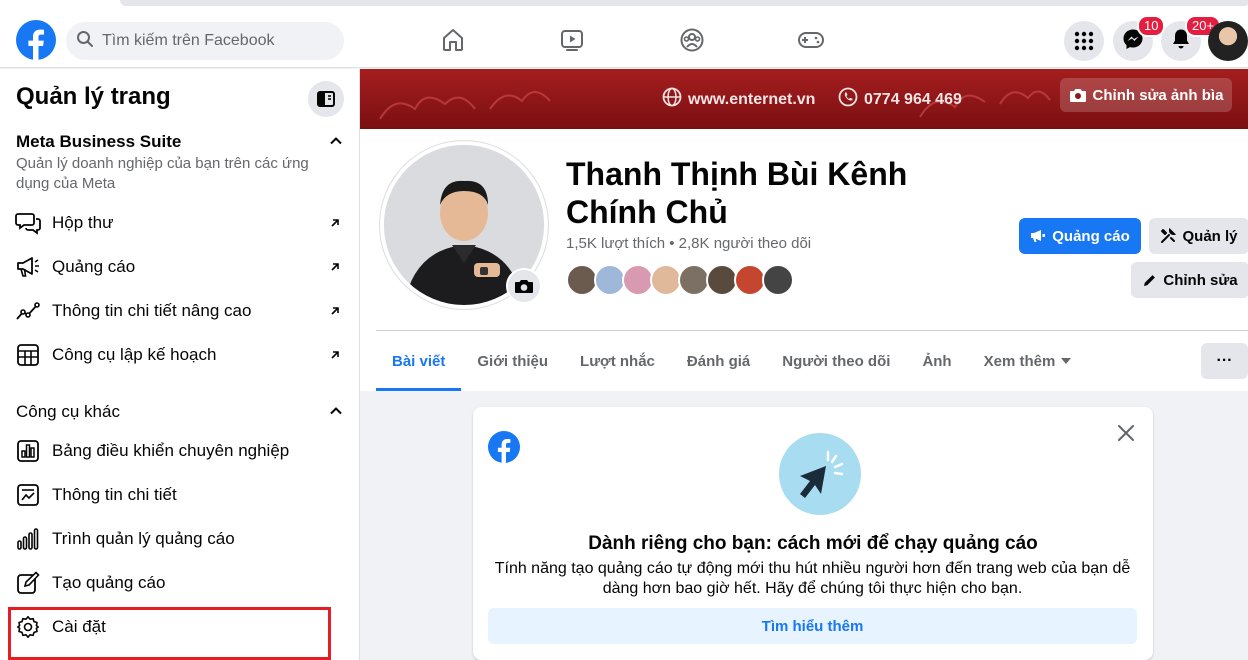 This screenshot has width=1248, height=660. Describe the element at coordinates (98, 142) in the screenshot. I see `meta-business-suite-heading: Meta Business Suite` at that location.